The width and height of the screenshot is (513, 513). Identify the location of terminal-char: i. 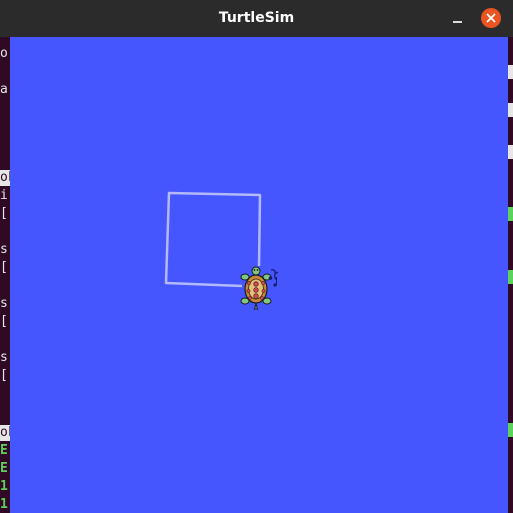
(4, 195).